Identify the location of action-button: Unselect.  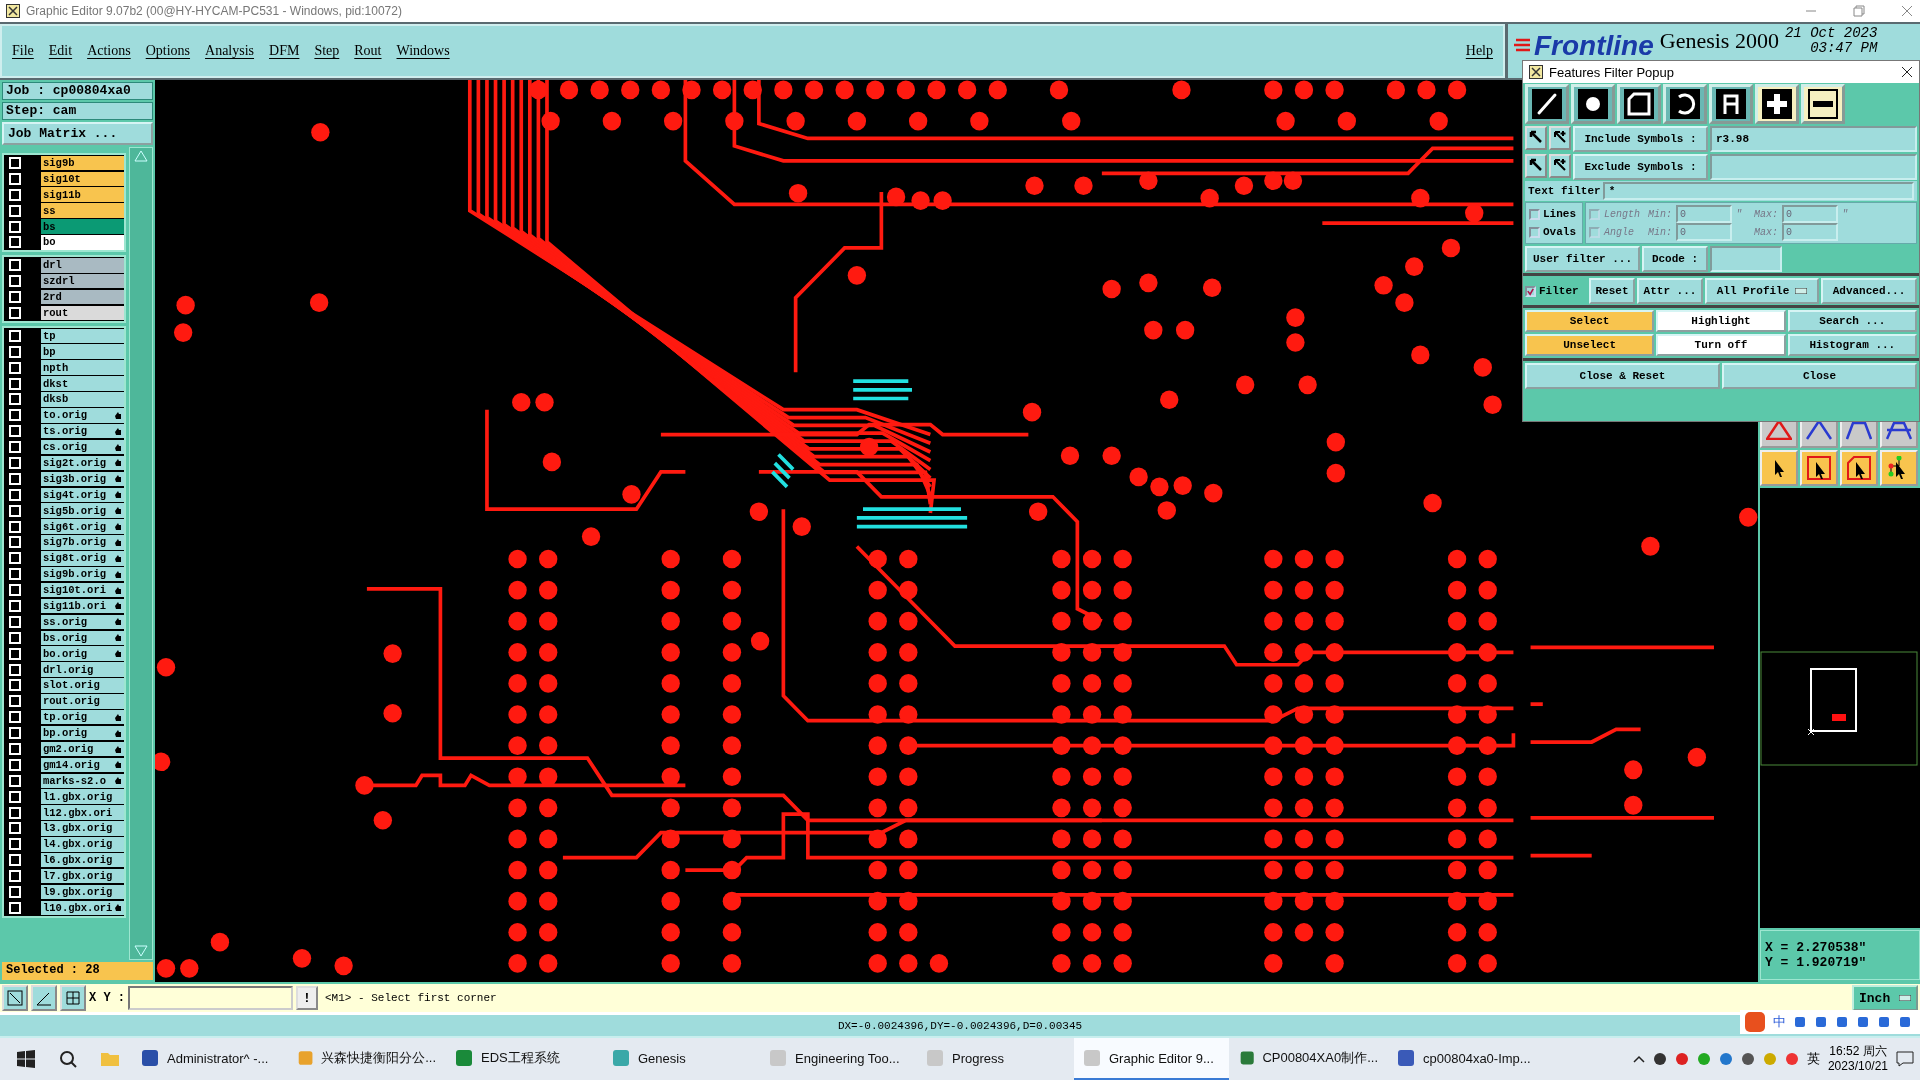
(1590, 345).